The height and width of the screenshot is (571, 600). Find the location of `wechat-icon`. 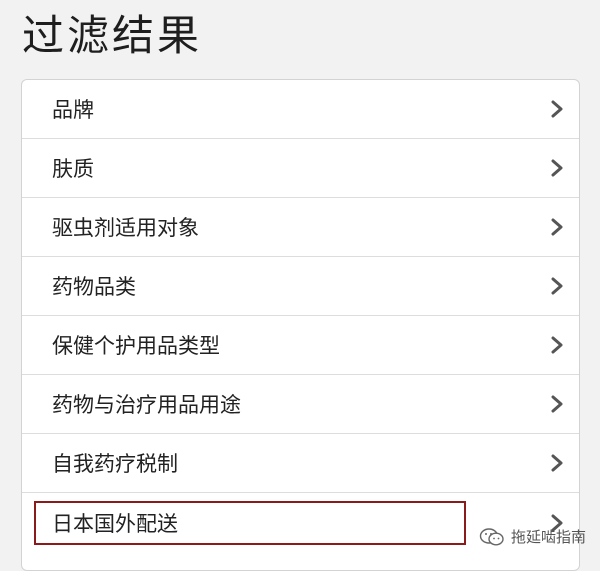

wechat-icon is located at coordinates (491, 536).